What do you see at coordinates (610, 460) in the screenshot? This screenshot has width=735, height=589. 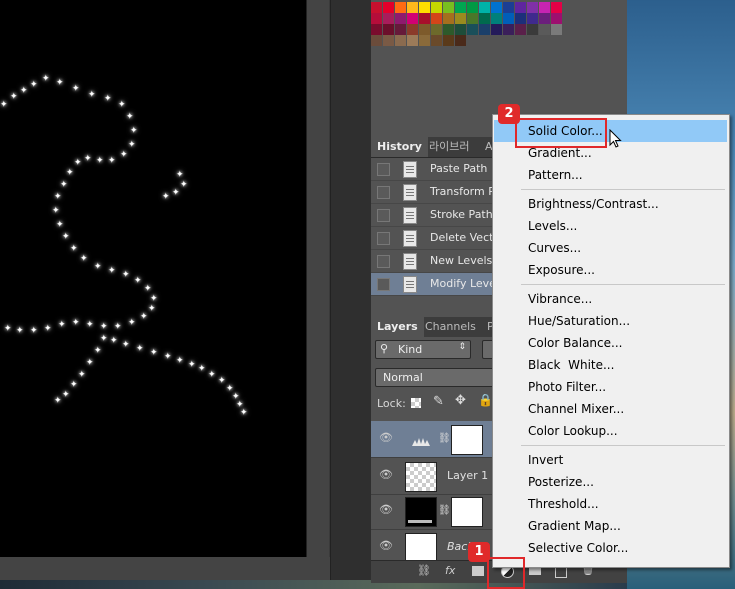 I see `menu-item-invert: Invert` at bounding box center [610, 460].